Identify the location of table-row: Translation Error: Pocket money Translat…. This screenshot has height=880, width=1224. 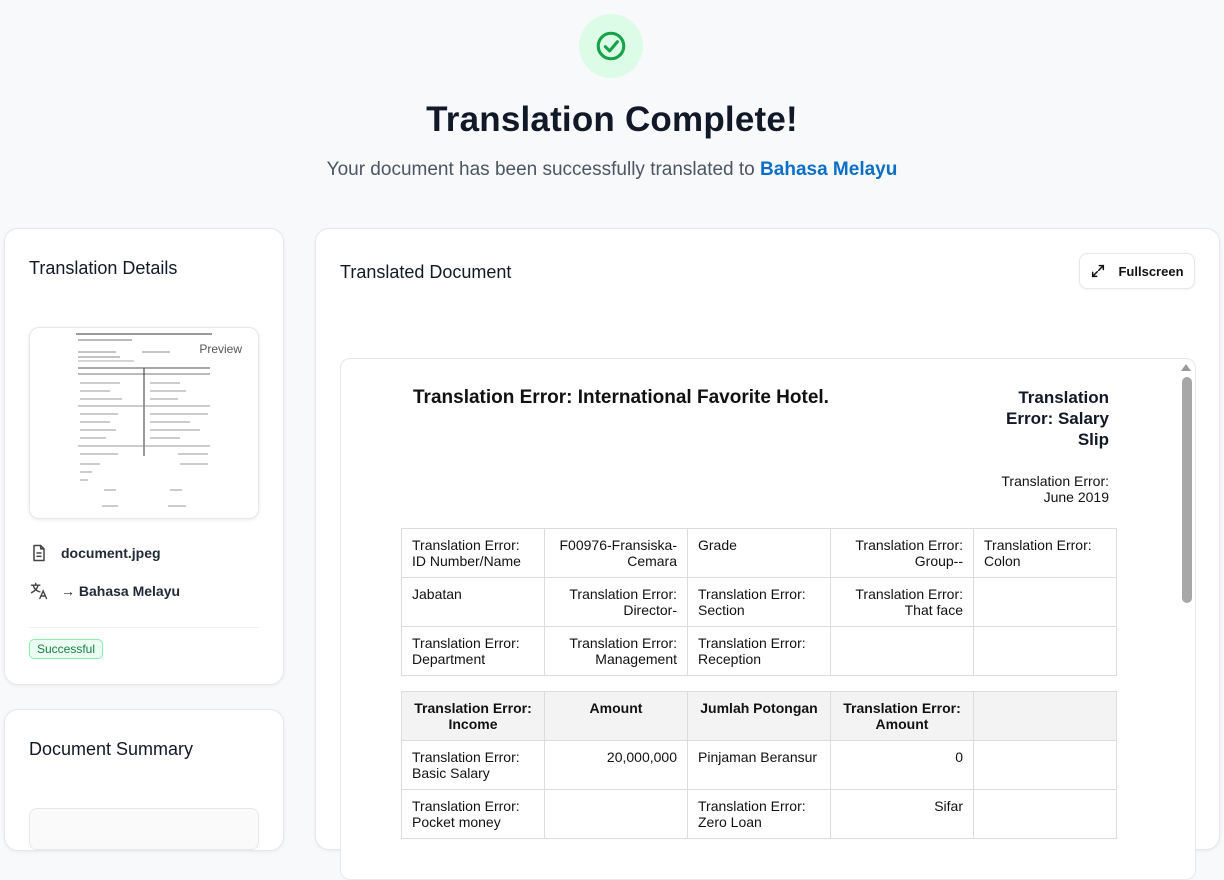
(759, 814).